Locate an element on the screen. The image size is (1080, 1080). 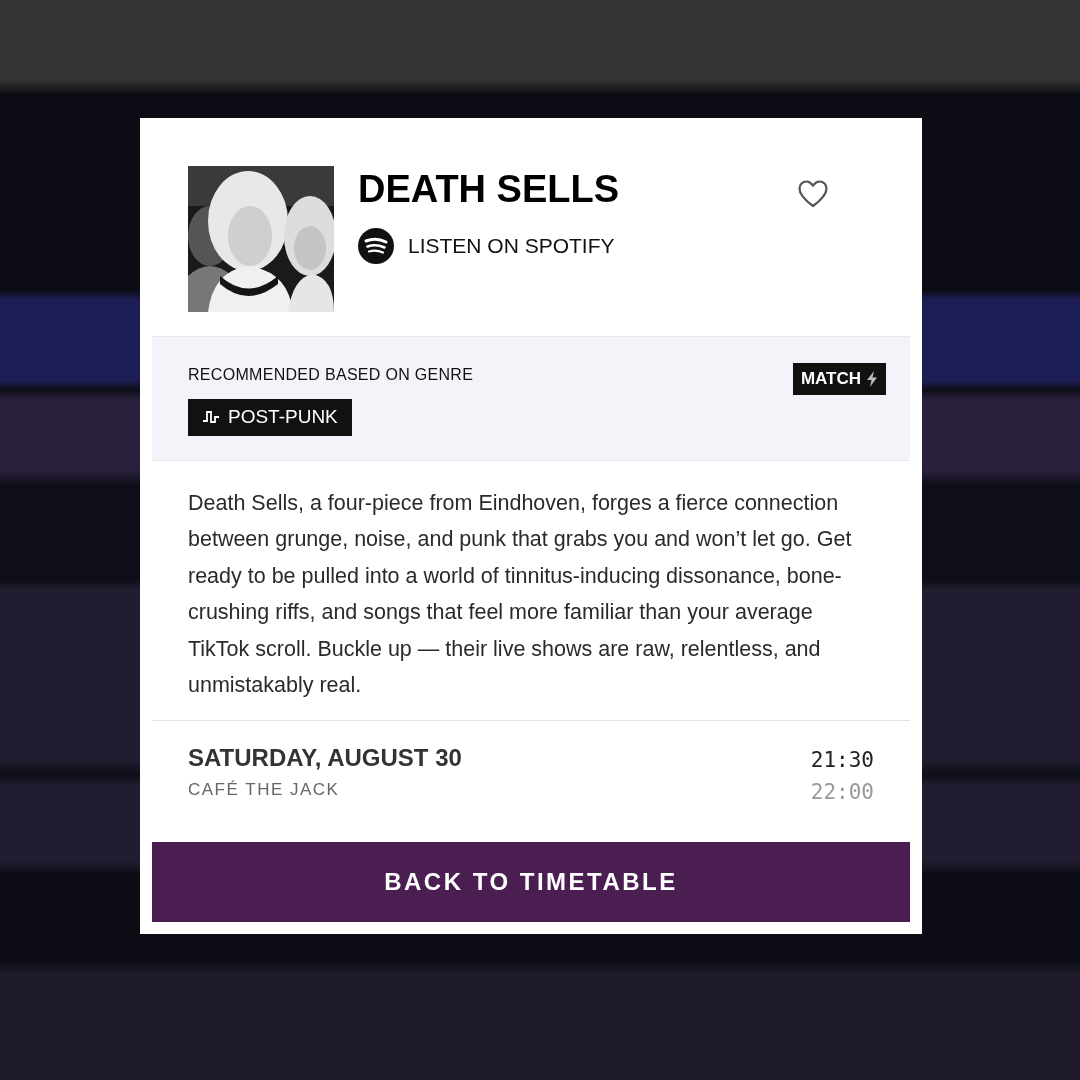
lightning-icon is located at coordinates (872, 378).